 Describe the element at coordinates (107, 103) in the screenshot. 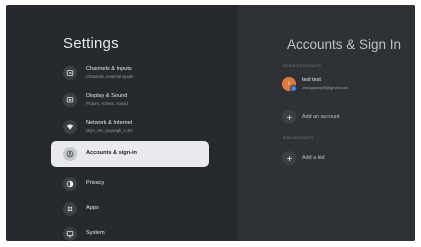

I see `menu-sublabel: Picture, screen, sound` at that location.